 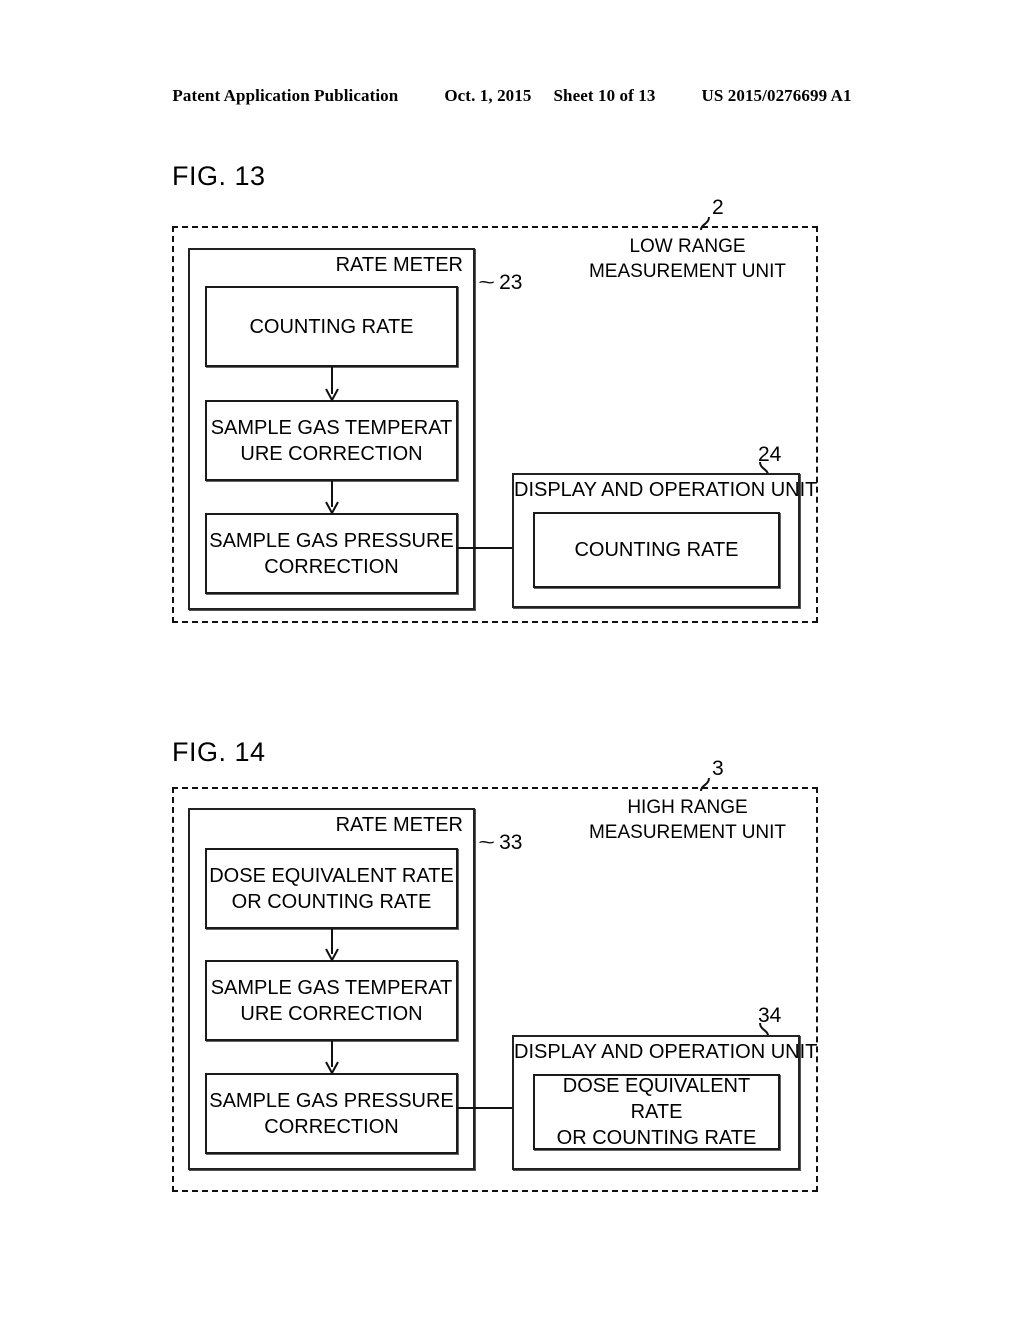 I want to click on display-content-box-14: DOSE EQUIVALENT RATE OR COUNTING RATE, so click(x=656, y=1112).